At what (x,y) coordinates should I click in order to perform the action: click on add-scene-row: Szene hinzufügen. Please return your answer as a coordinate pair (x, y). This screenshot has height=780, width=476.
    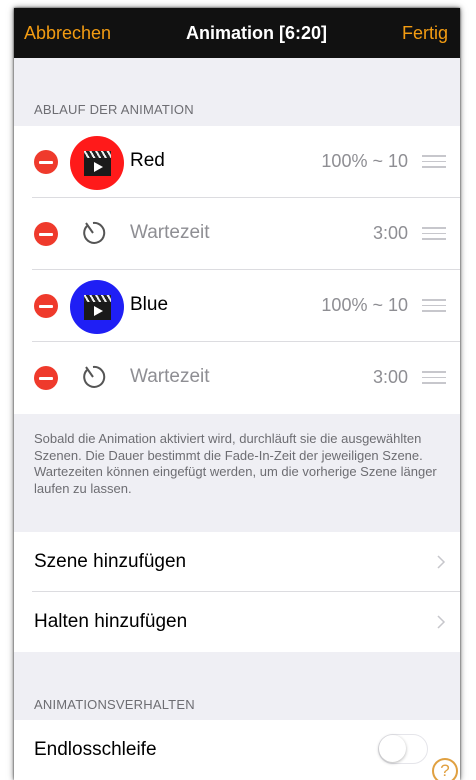
    Looking at the image, I should click on (237, 562).